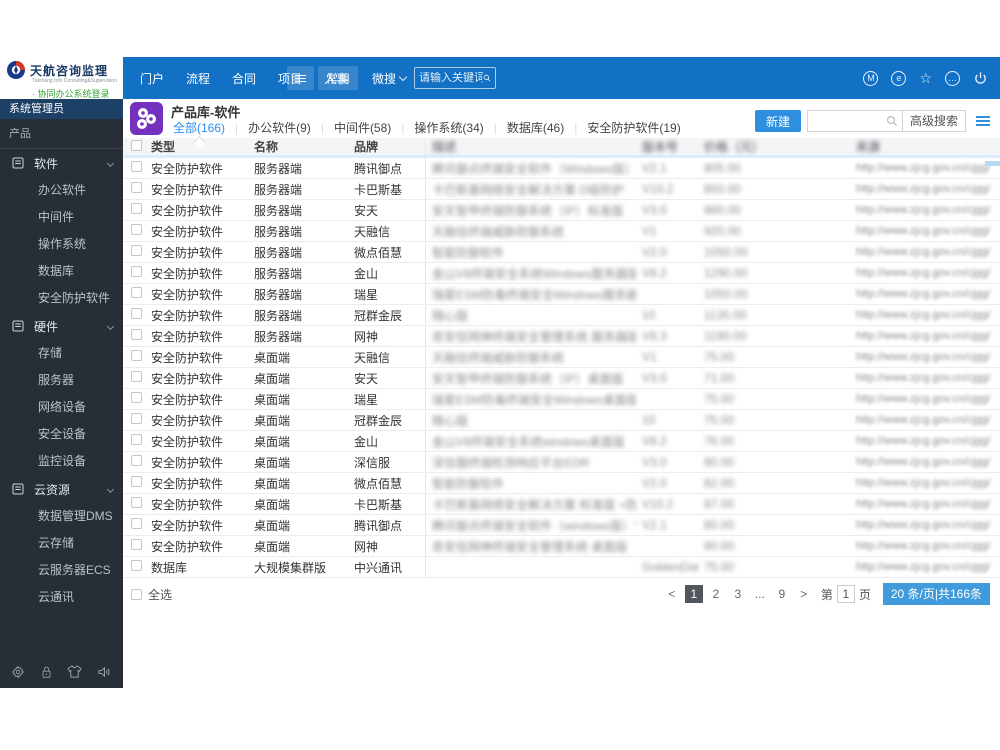  I want to click on favorite-star-icon: ☆, so click(925, 78).